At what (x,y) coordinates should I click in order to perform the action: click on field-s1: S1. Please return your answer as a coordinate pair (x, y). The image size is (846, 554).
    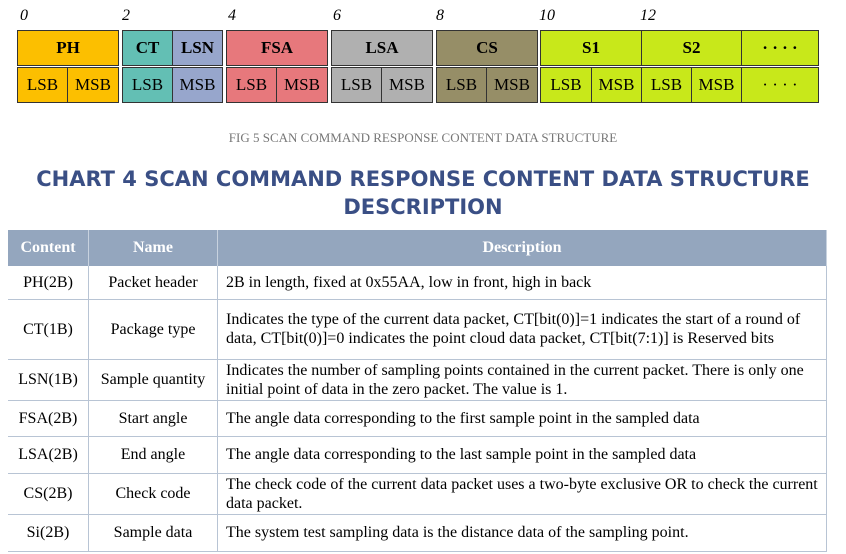
    Looking at the image, I should click on (591, 48).